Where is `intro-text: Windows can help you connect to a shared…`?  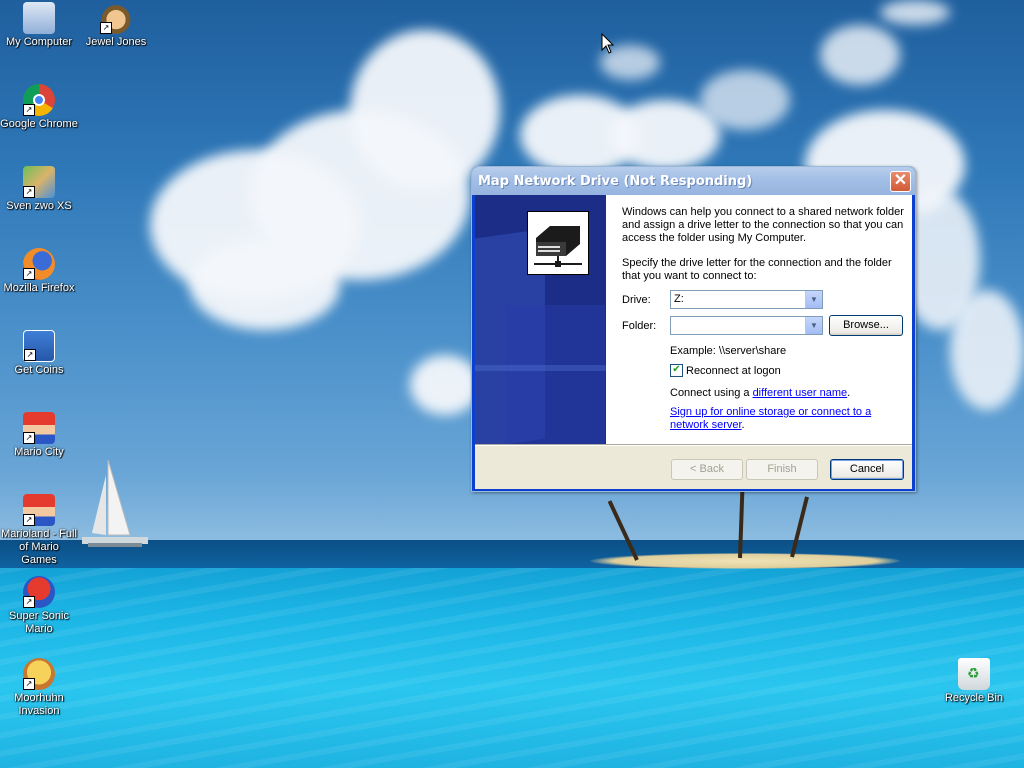 intro-text: Windows can help you connect to a shared… is located at coordinates (763, 225).